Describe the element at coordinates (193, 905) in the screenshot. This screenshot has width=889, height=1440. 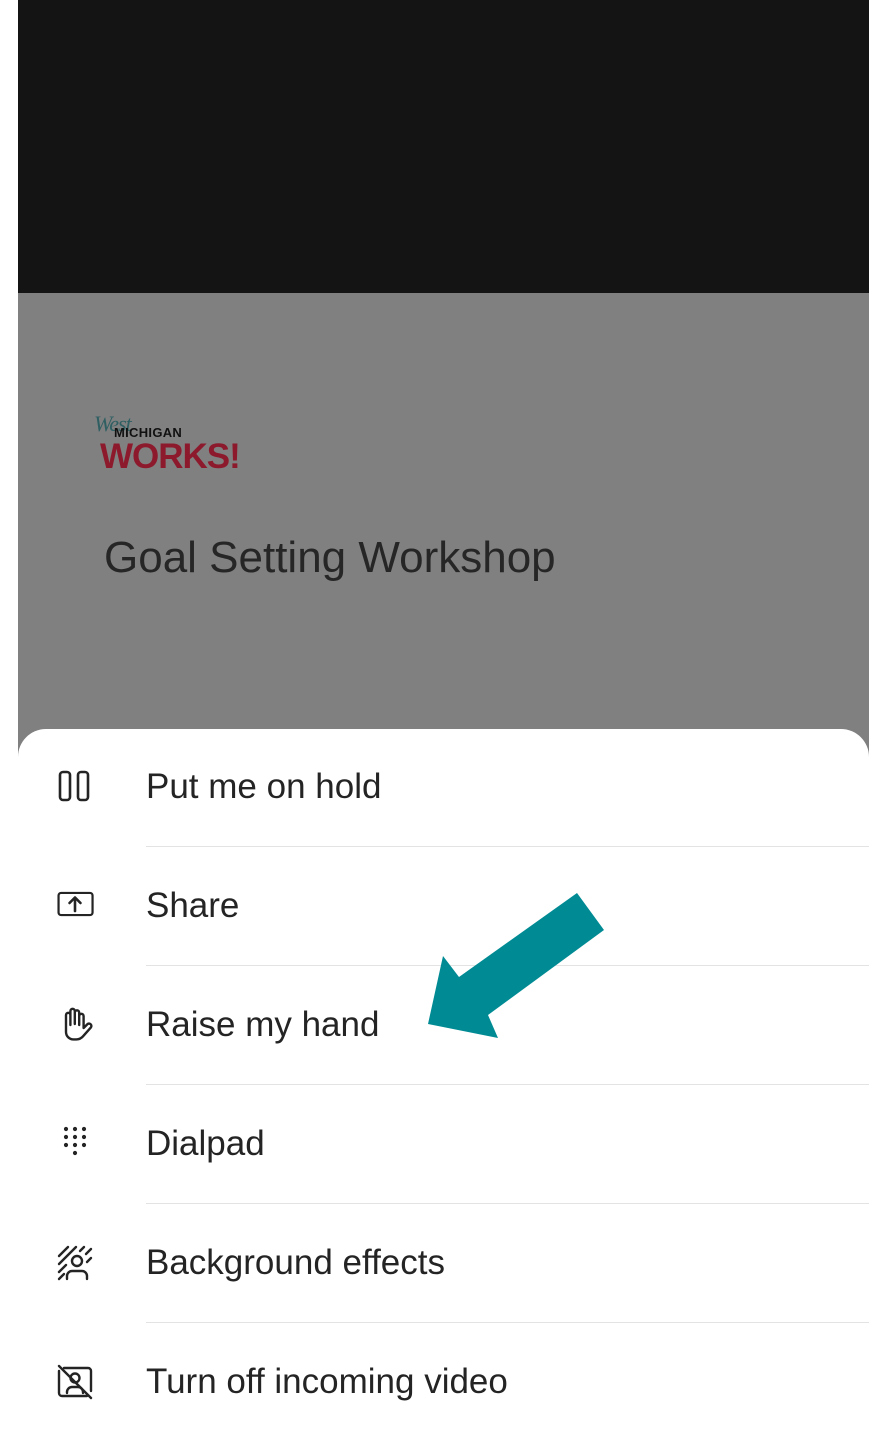
I see `menu-item-label: Share` at that location.